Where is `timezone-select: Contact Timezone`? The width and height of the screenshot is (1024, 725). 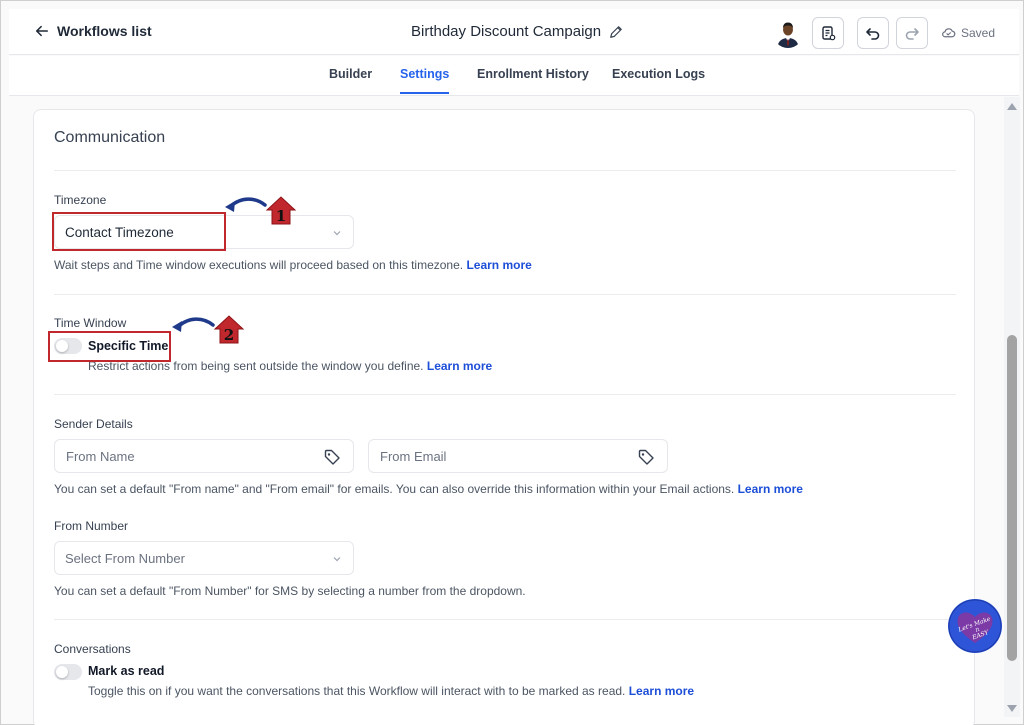
timezone-select: Contact Timezone is located at coordinates (204, 232).